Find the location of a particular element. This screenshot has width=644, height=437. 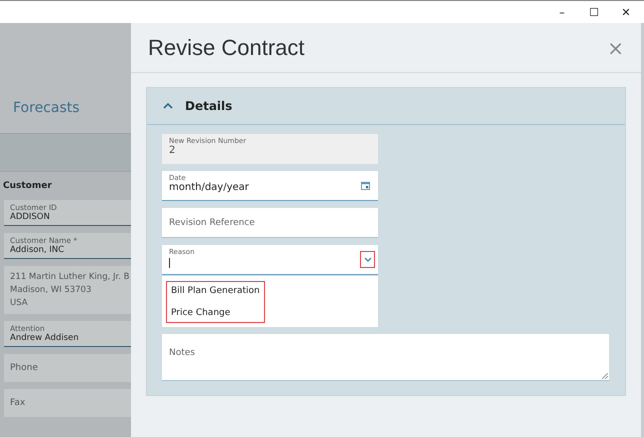

dialog-title: Revise Contract is located at coordinates (226, 47).